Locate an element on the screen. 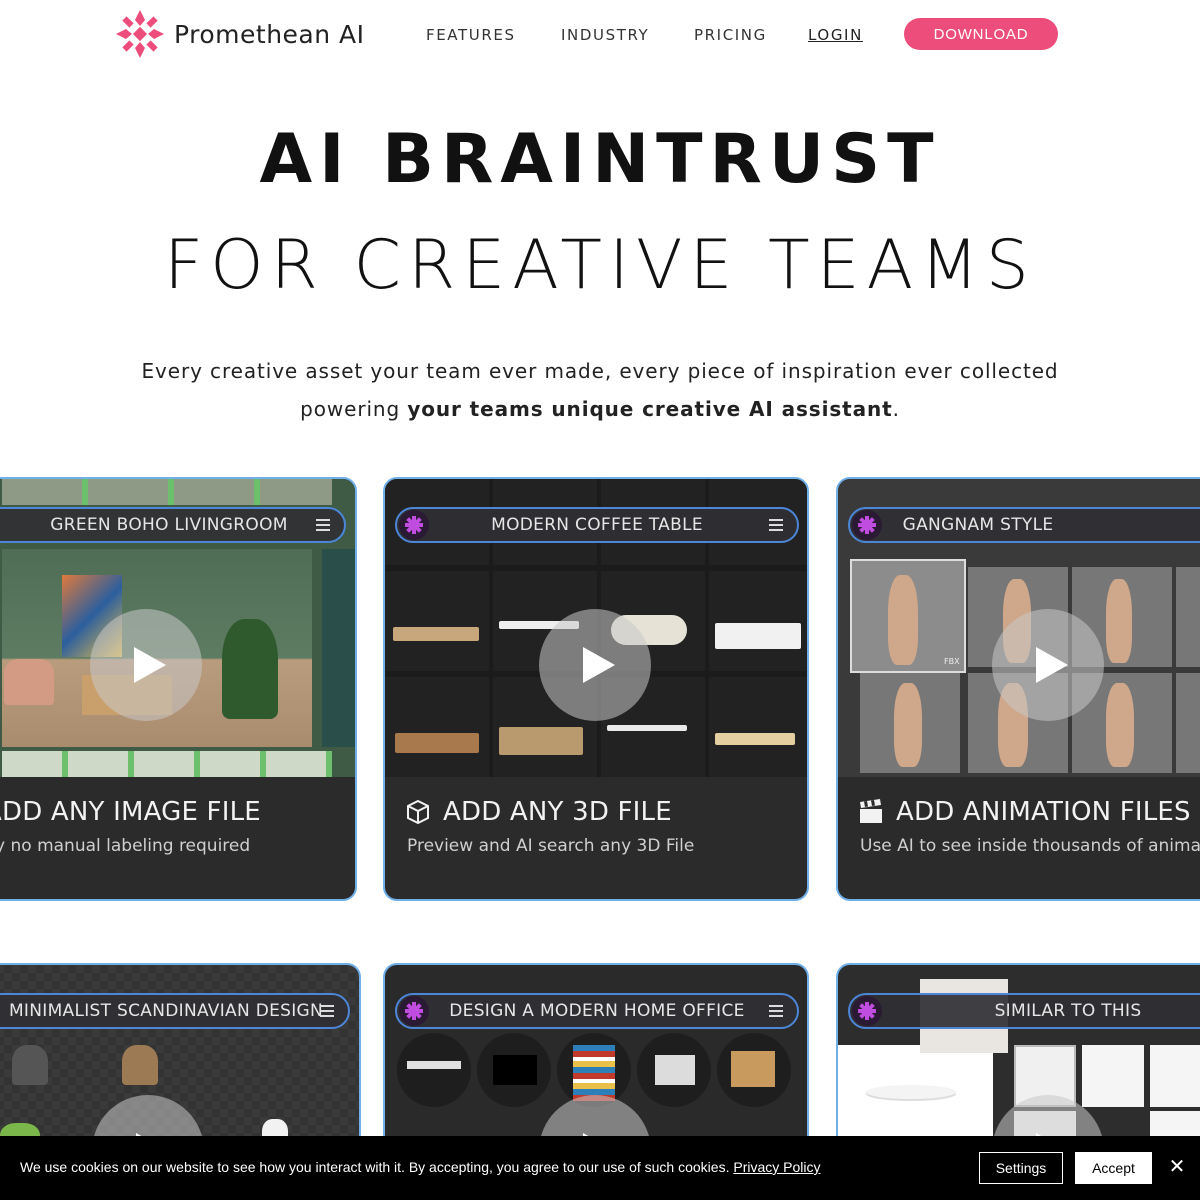  card-title: ADD ANY 3D FILE is located at coordinates (538, 812).